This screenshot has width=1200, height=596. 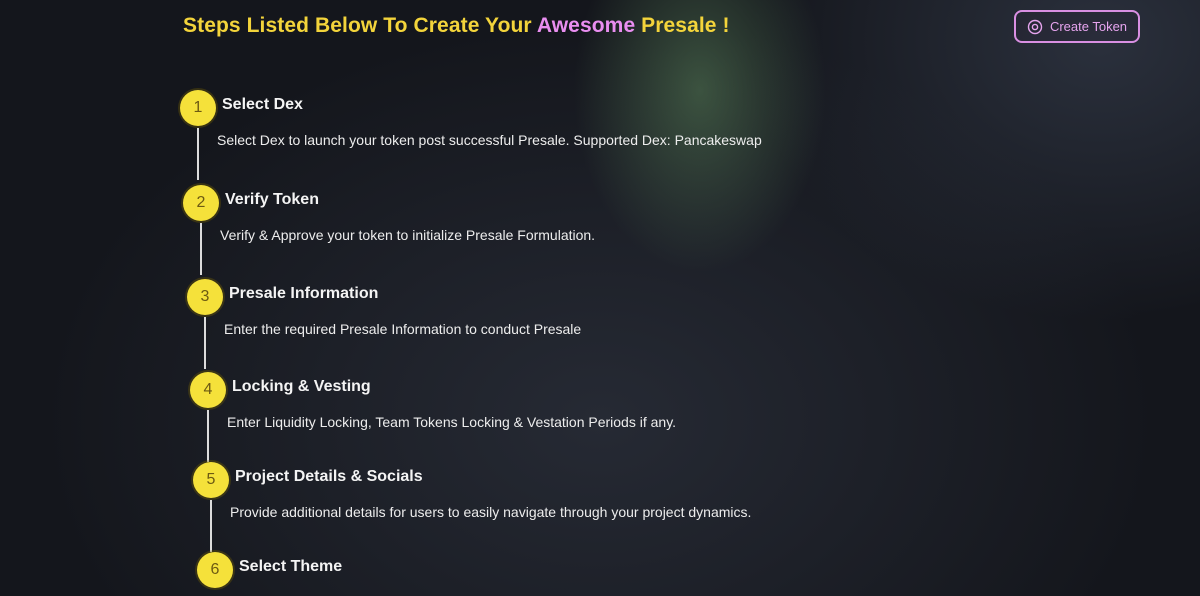 What do you see at coordinates (205, 297) in the screenshot?
I see `step-number-badge: 3` at bounding box center [205, 297].